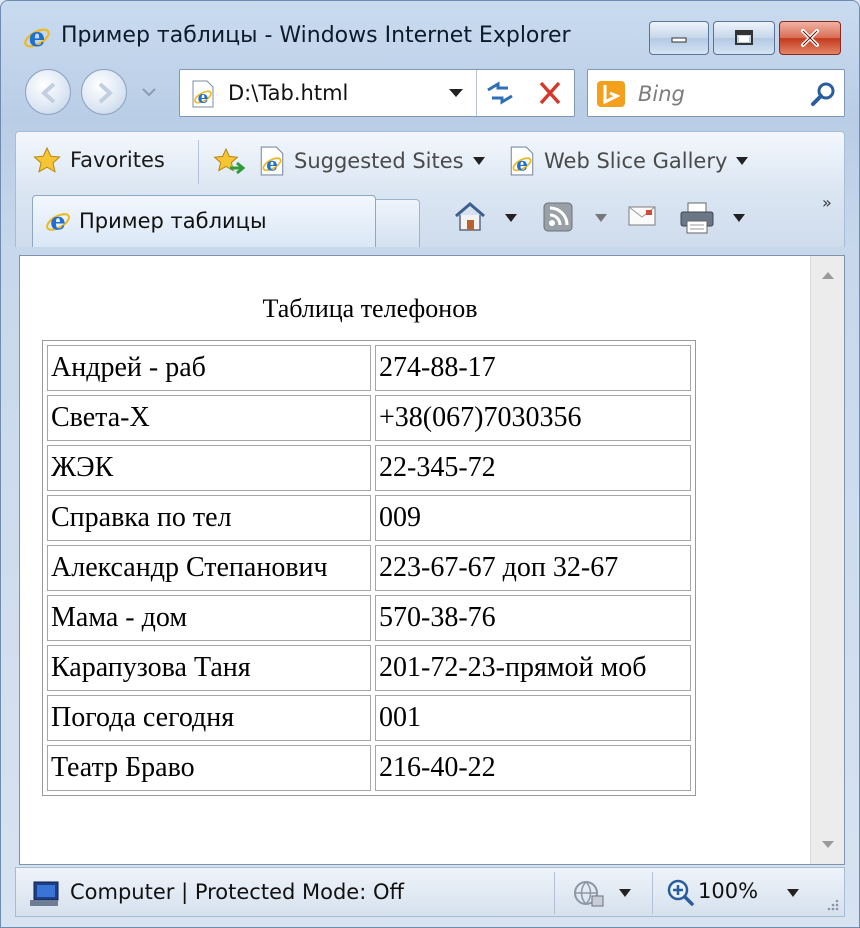 The width and height of the screenshot is (860, 928). Describe the element at coordinates (716, 93) in the screenshot. I see `search-box: Bing` at that location.